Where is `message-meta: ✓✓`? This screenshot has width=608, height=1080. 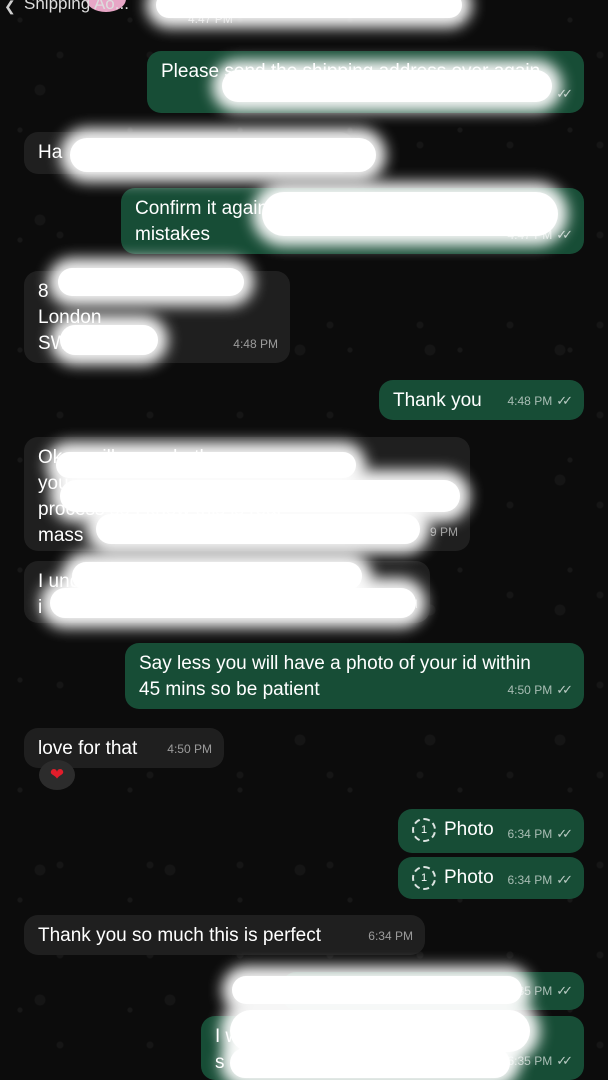 message-meta: ✓✓ is located at coordinates (562, 94).